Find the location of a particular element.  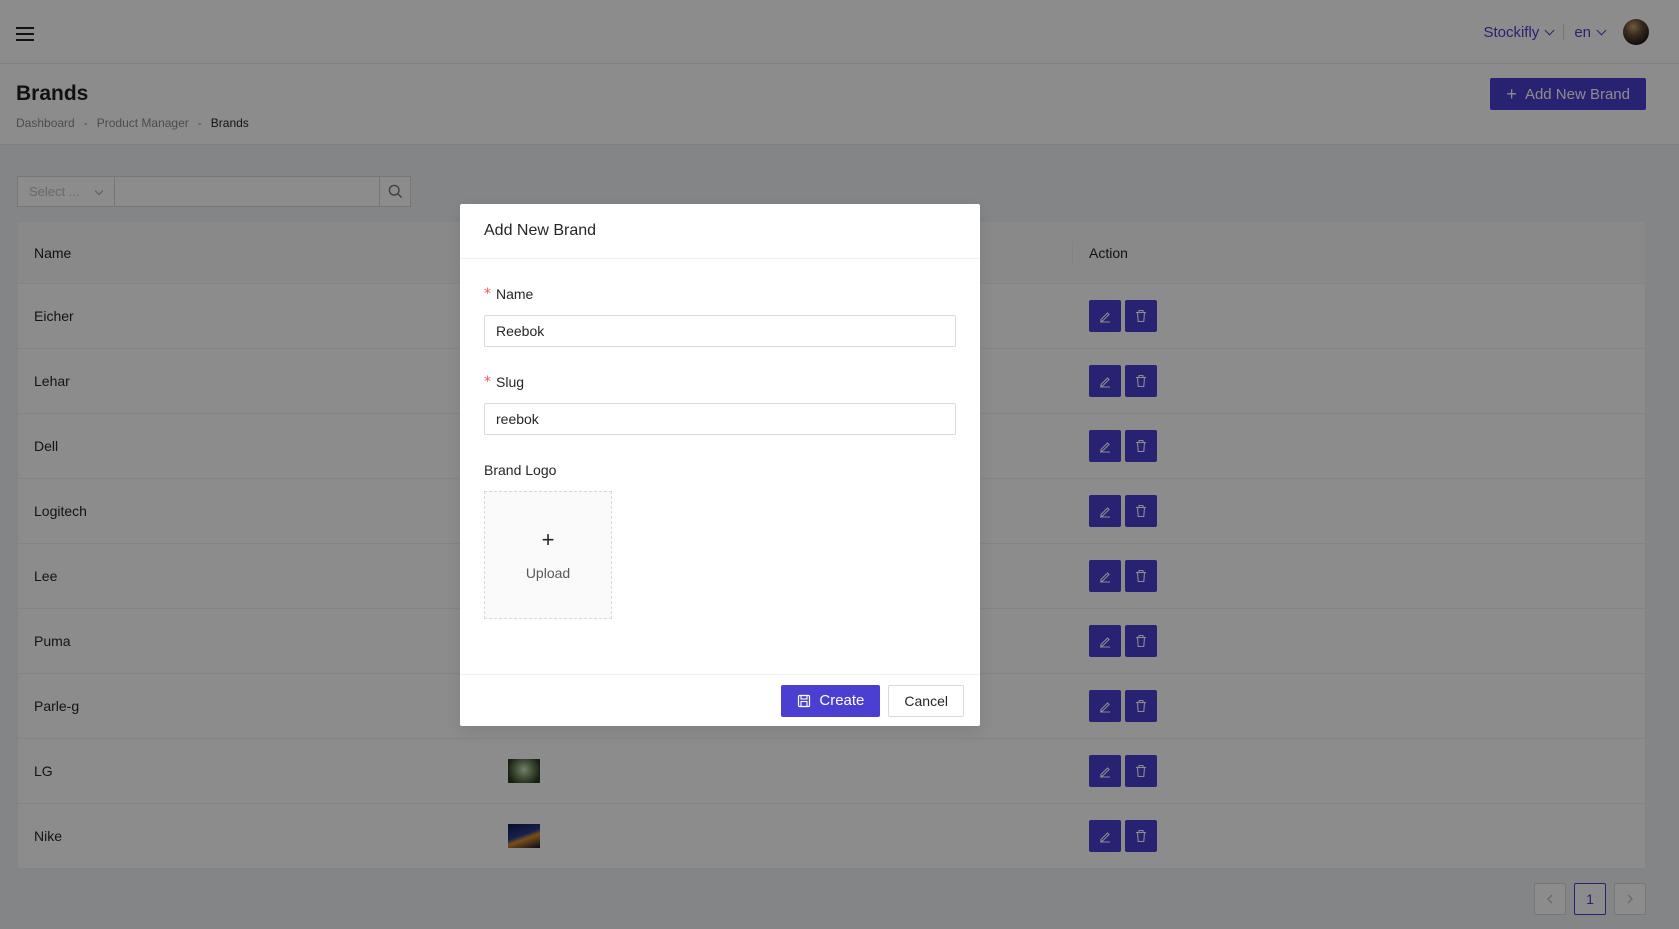

name-input: Reebok is located at coordinates (720, 331).